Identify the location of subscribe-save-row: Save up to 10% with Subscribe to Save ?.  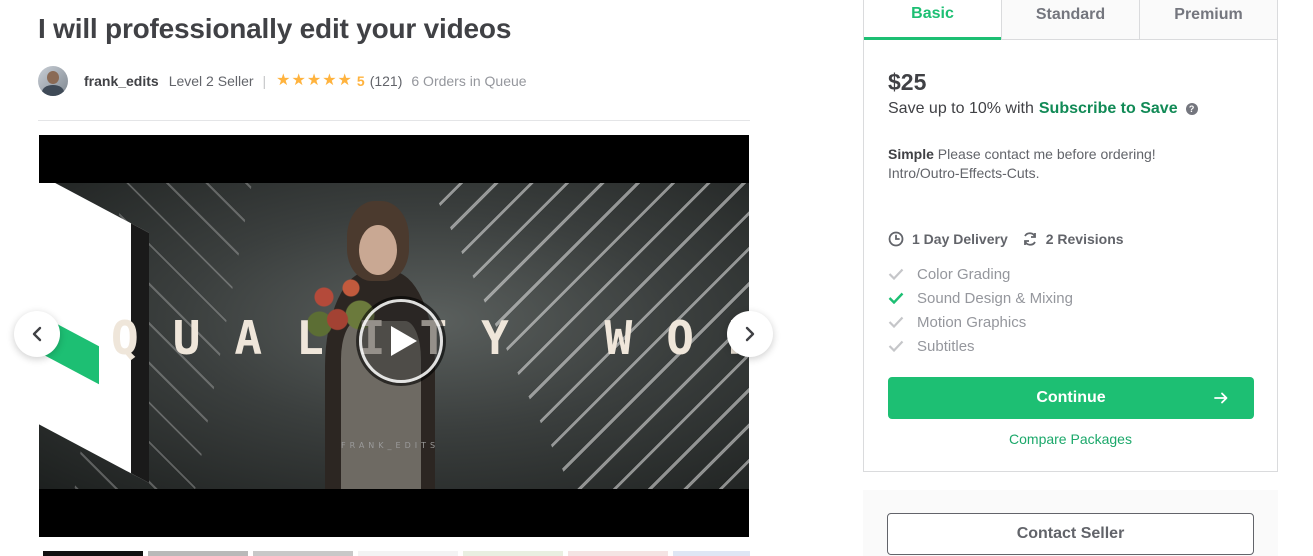
(1043, 109).